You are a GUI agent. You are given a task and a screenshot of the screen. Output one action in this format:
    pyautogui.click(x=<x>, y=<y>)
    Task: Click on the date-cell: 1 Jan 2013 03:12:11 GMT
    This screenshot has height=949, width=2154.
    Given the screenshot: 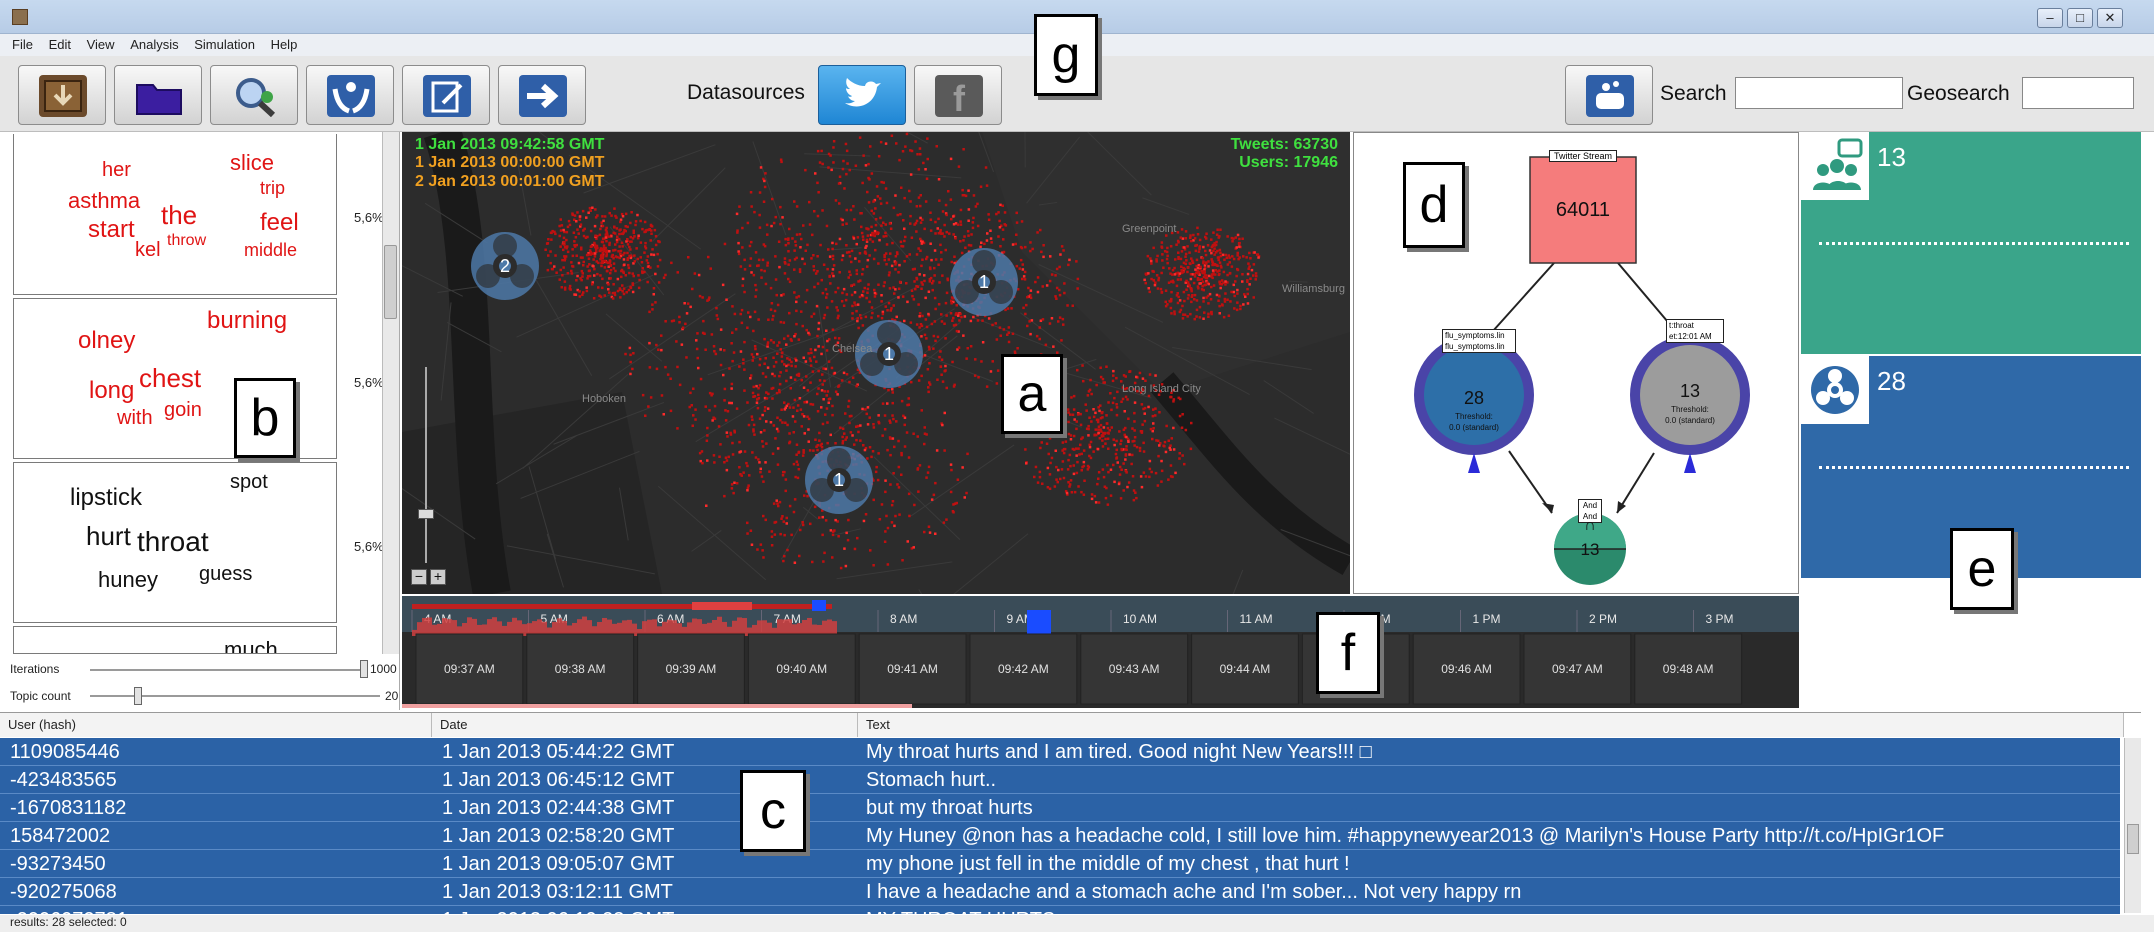 What is the action you would take?
    pyautogui.click(x=557, y=892)
    